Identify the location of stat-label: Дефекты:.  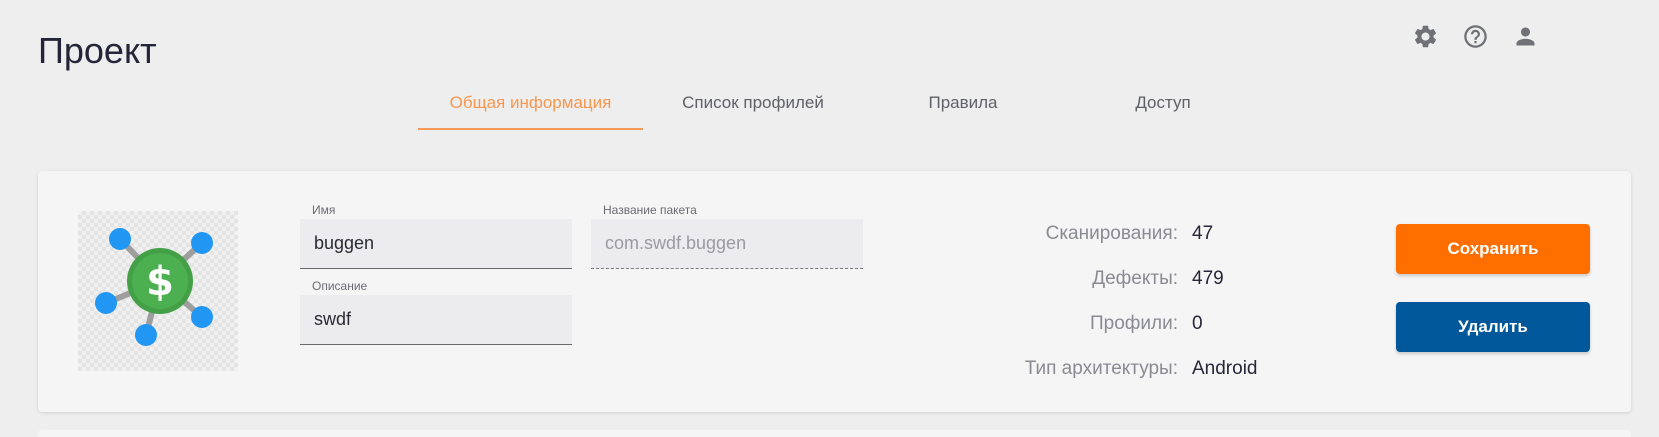
(1135, 278).